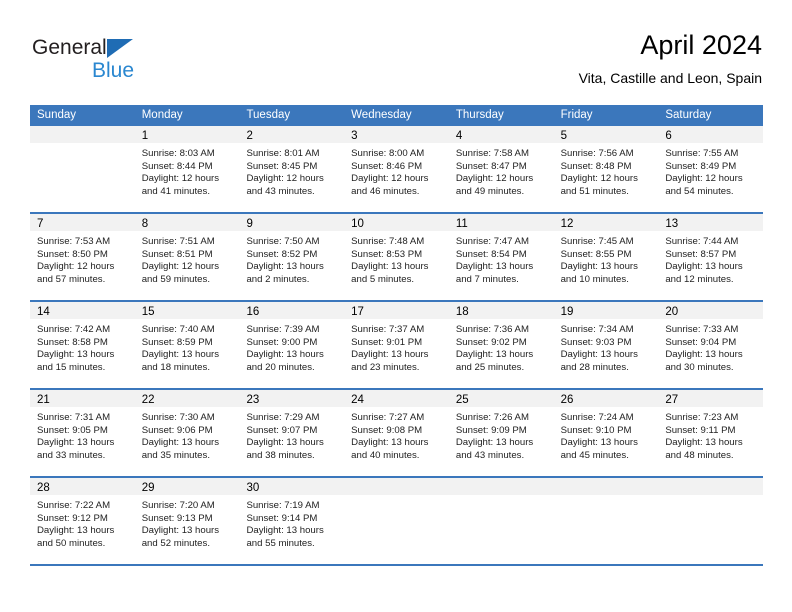 The image size is (792, 612). What do you see at coordinates (175, 455) in the screenshot?
I see `daylight-text-cont: and 35 minutes.` at bounding box center [175, 455].